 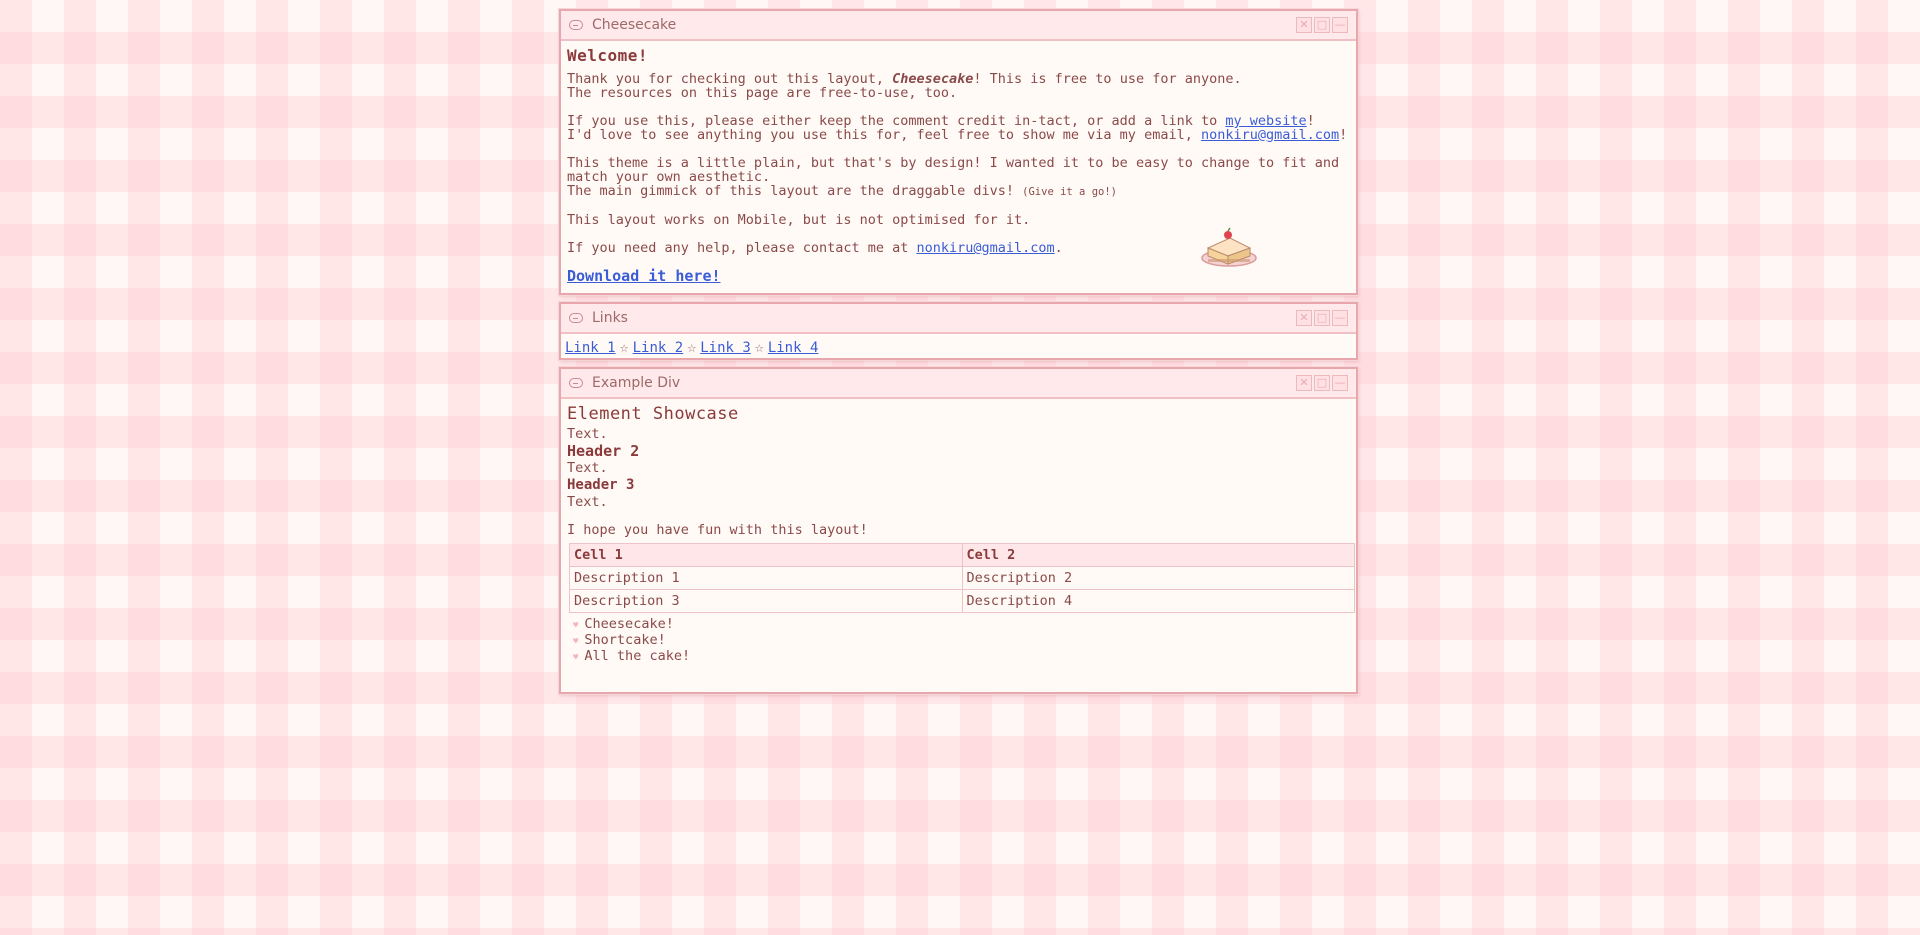 What do you see at coordinates (766, 601) in the screenshot?
I see `table-cell: Description 3` at bounding box center [766, 601].